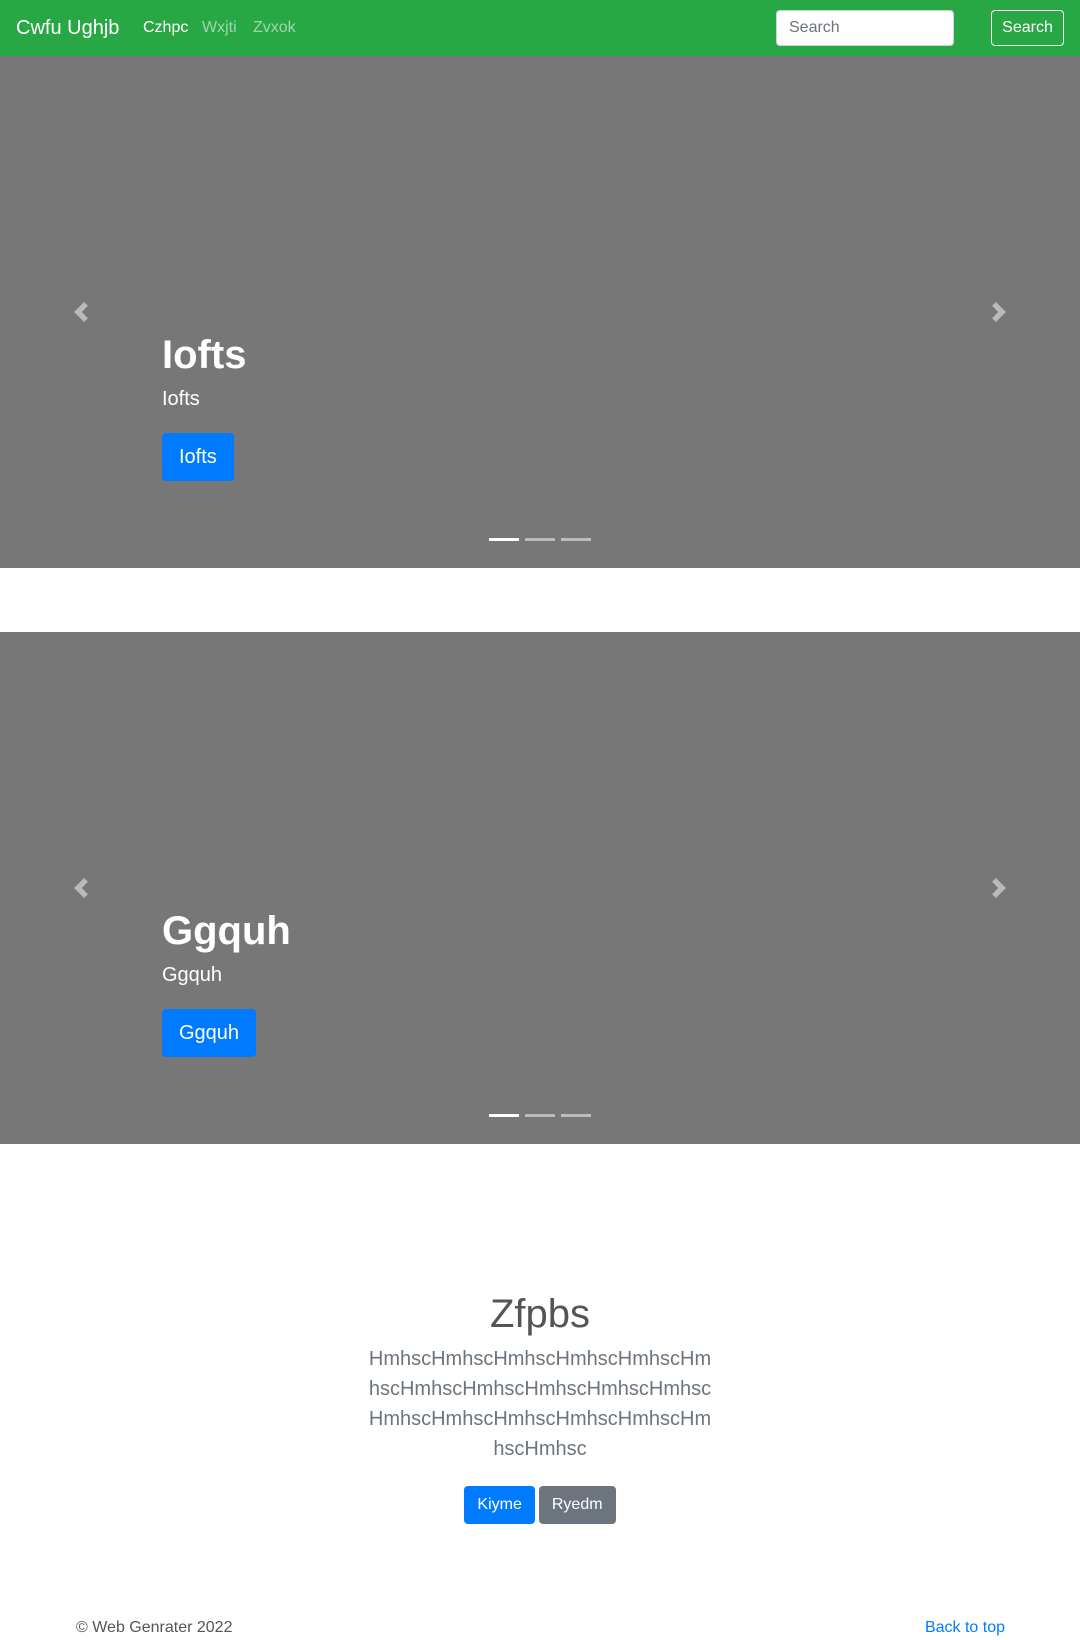  I want to click on nav-link-czhpc: Czhpc, so click(165, 28).